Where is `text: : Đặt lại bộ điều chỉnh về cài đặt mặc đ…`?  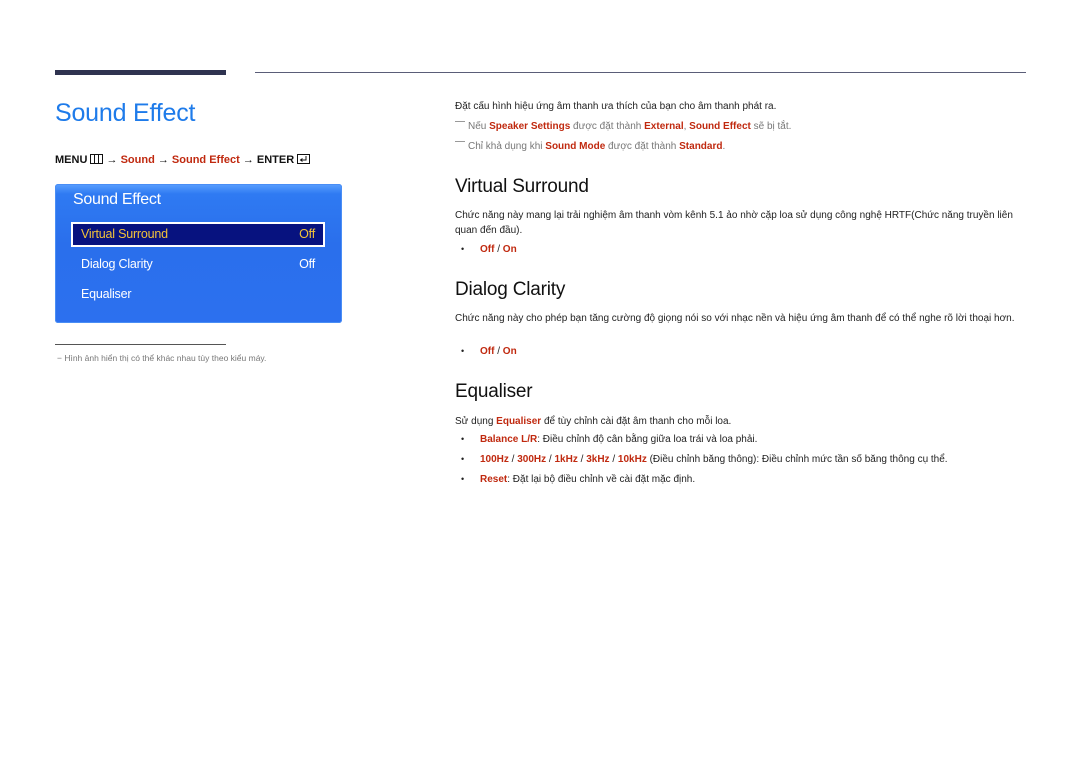
text: : Đặt lại bộ điều chỉnh về cài đặt mặc đ… is located at coordinates (601, 479).